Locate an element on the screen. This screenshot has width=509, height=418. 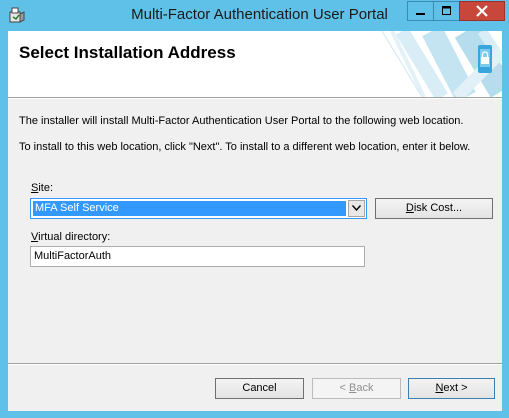
back-label: ack is located at coordinates (365, 388).